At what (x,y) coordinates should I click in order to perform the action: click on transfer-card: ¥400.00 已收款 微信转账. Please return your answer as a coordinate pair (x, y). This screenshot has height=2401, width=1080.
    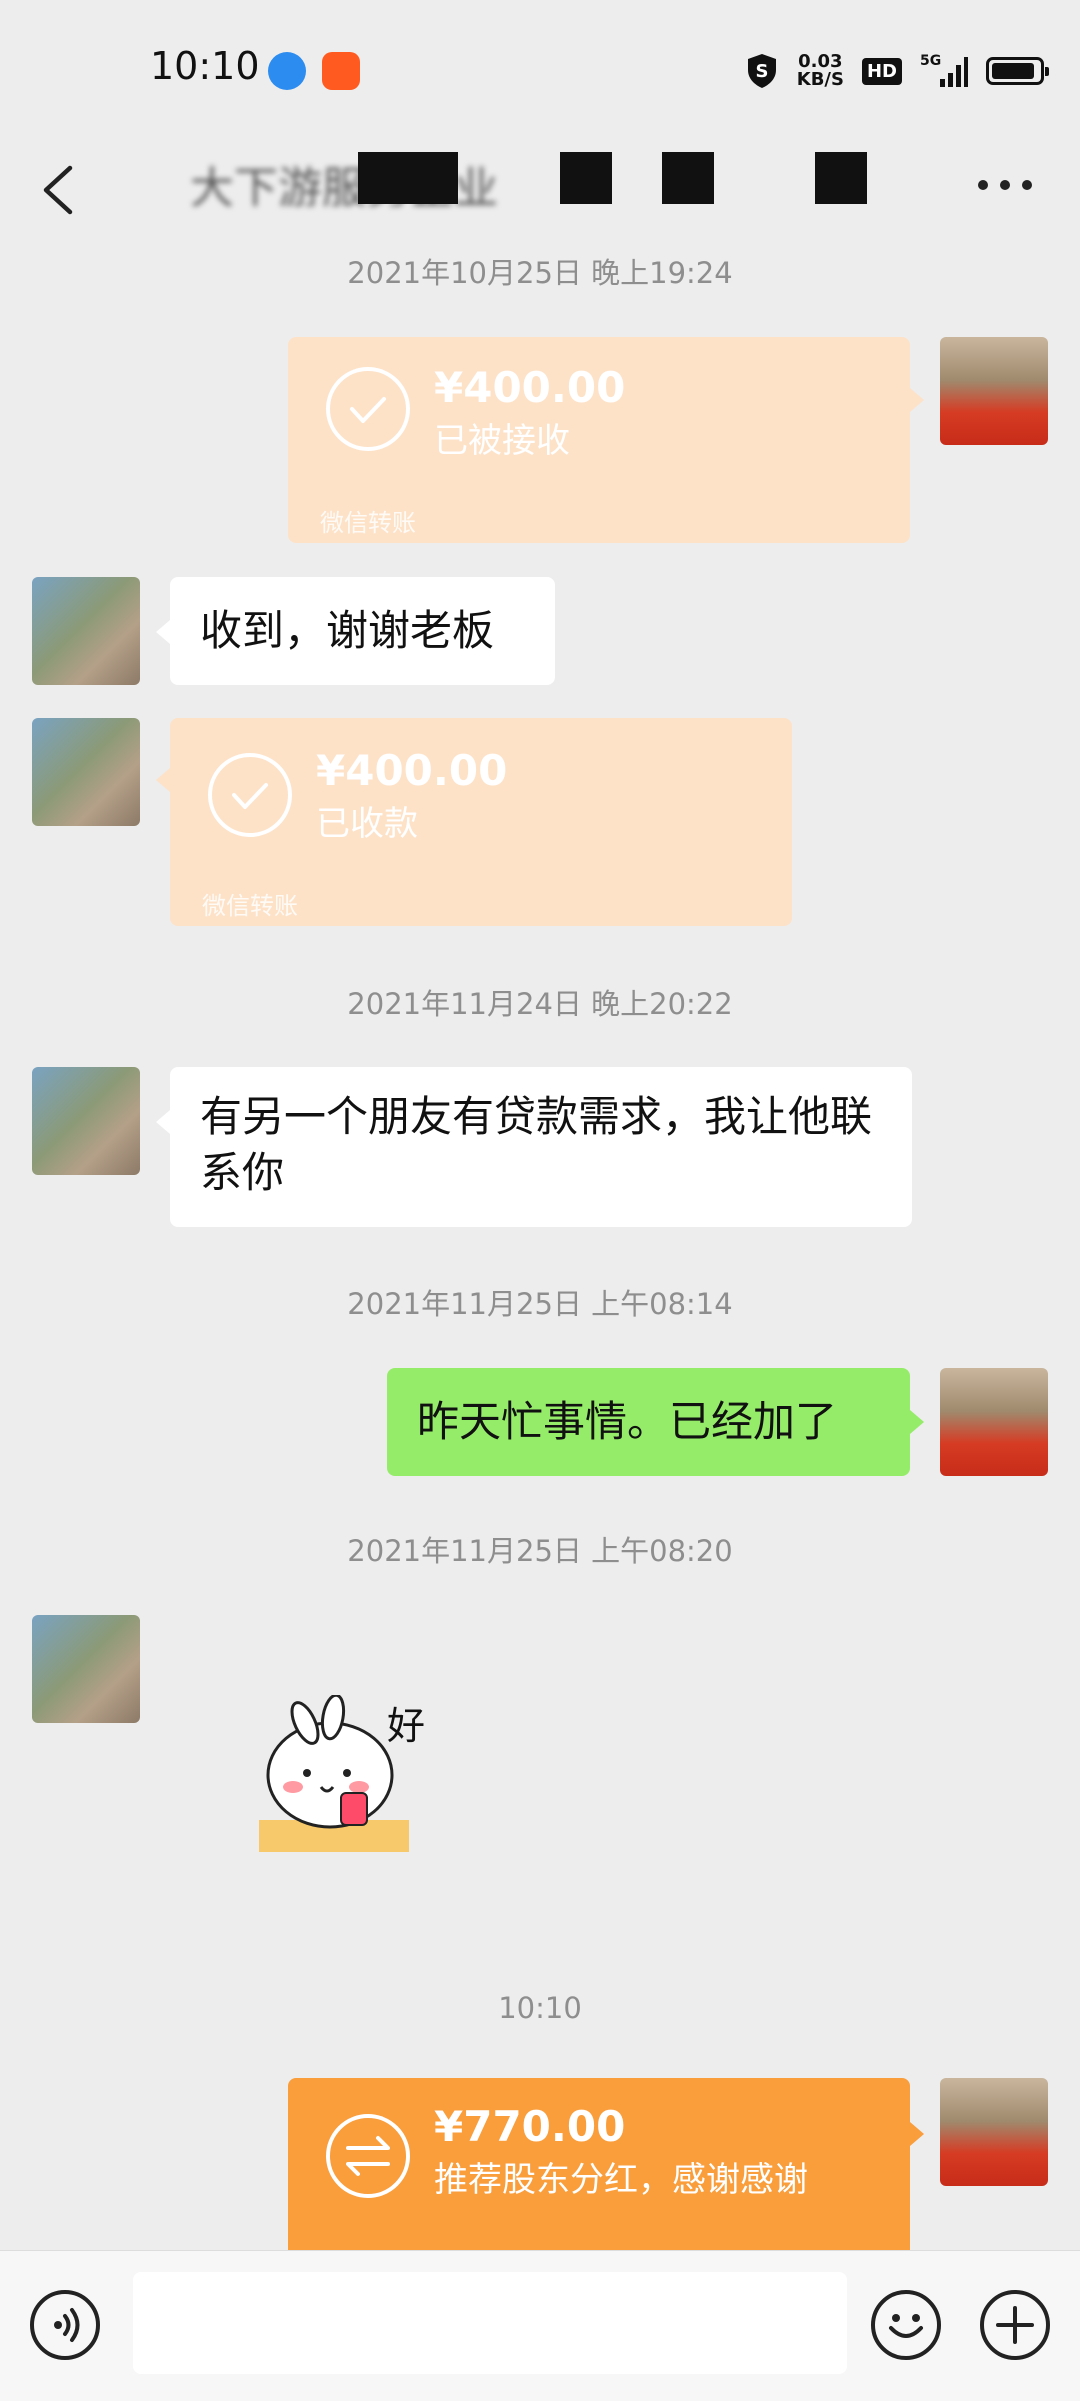
    Looking at the image, I should click on (481, 822).